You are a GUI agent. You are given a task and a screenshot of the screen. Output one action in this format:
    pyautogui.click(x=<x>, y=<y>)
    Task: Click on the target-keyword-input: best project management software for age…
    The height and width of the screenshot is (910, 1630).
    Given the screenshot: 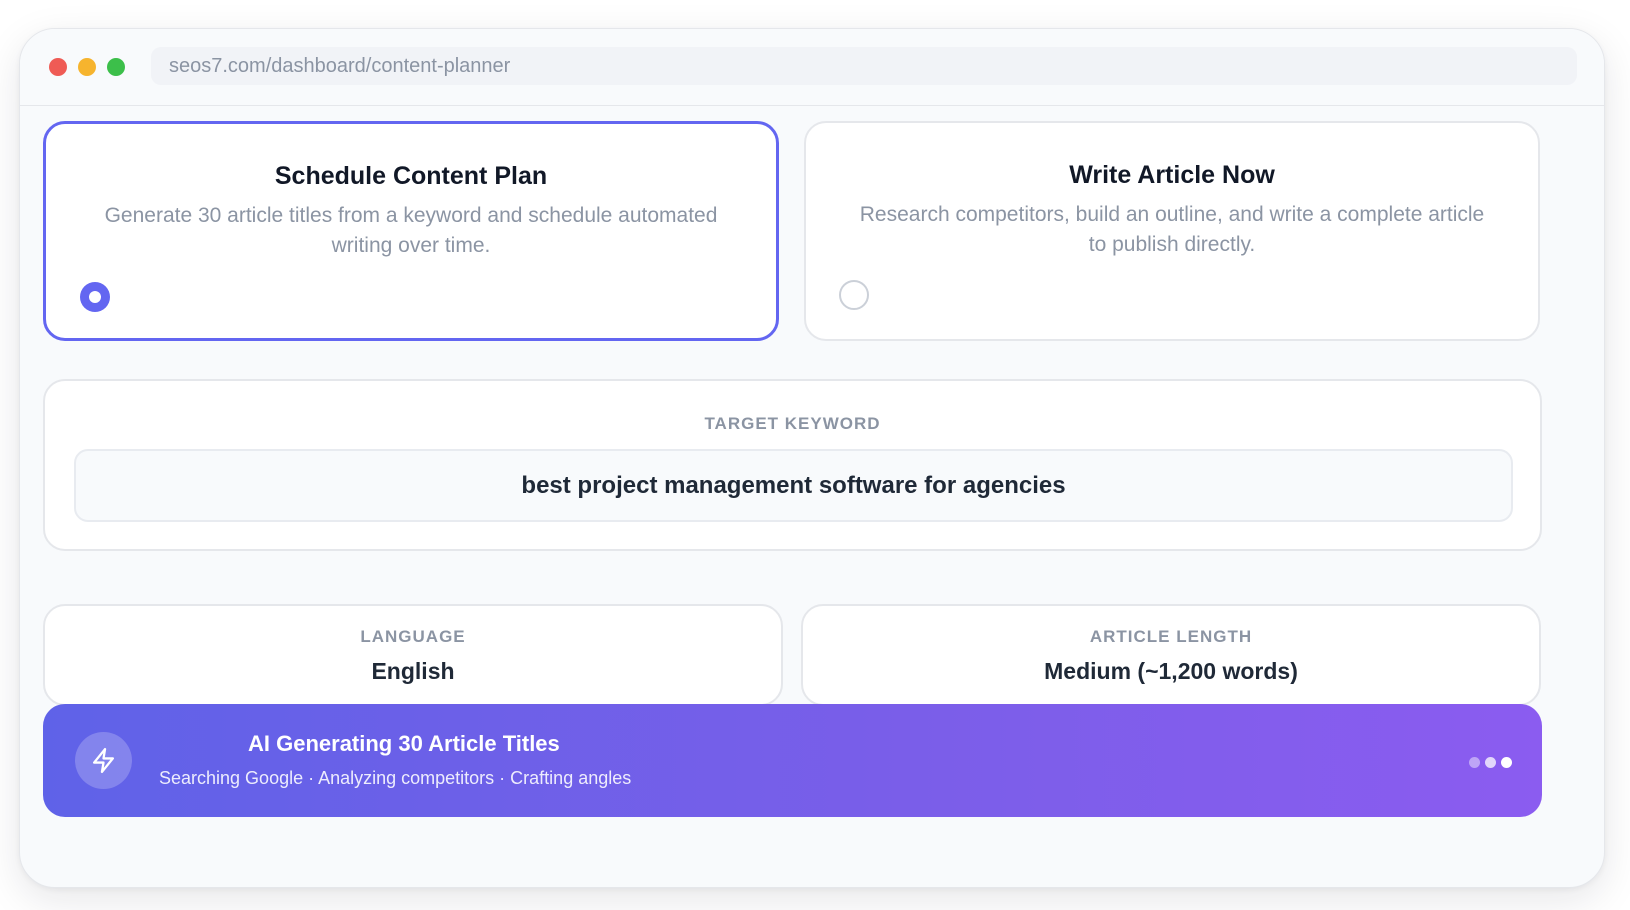 What is the action you would take?
    pyautogui.click(x=793, y=485)
    